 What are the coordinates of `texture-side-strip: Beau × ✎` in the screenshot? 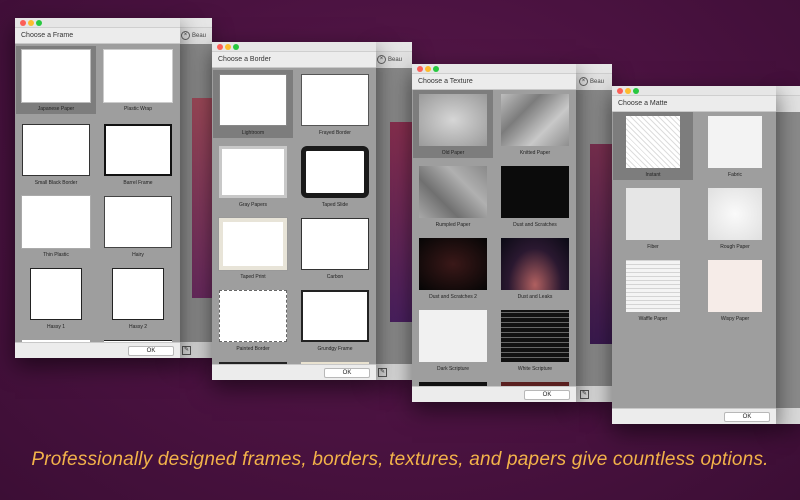 It's located at (594, 233).